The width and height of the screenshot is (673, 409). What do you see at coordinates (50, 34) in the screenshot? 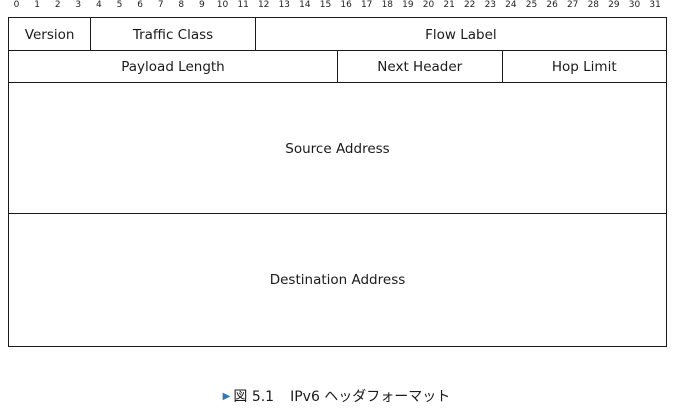
I see `field-version: Version` at bounding box center [50, 34].